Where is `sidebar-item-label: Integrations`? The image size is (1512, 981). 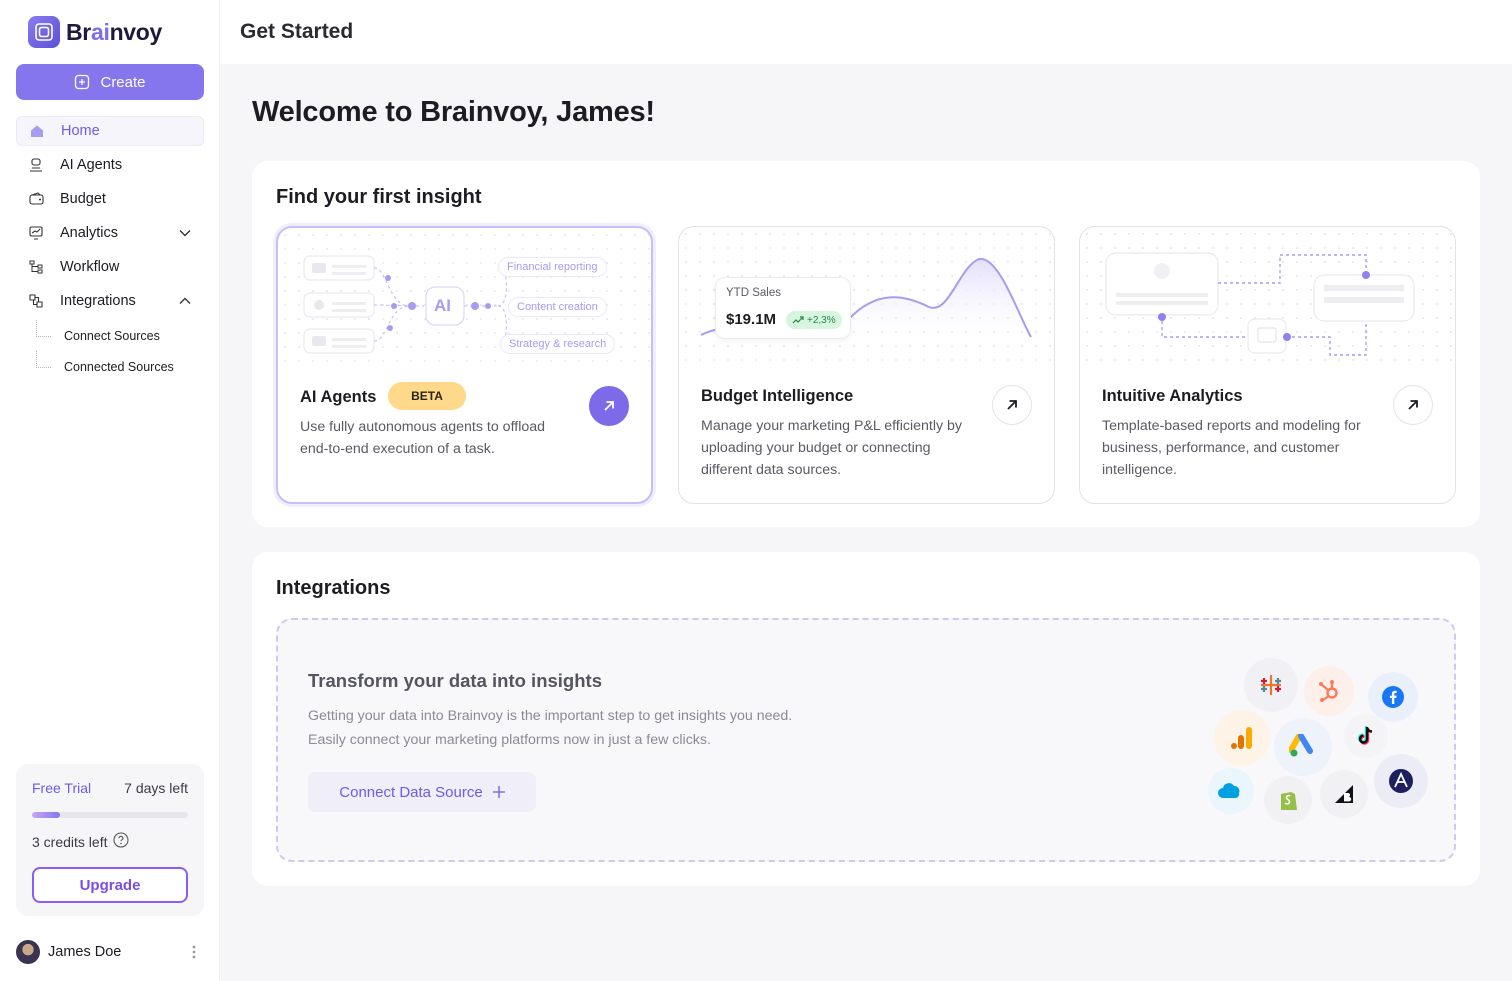
sidebar-item-label: Integrations is located at coordinates (98, 301).